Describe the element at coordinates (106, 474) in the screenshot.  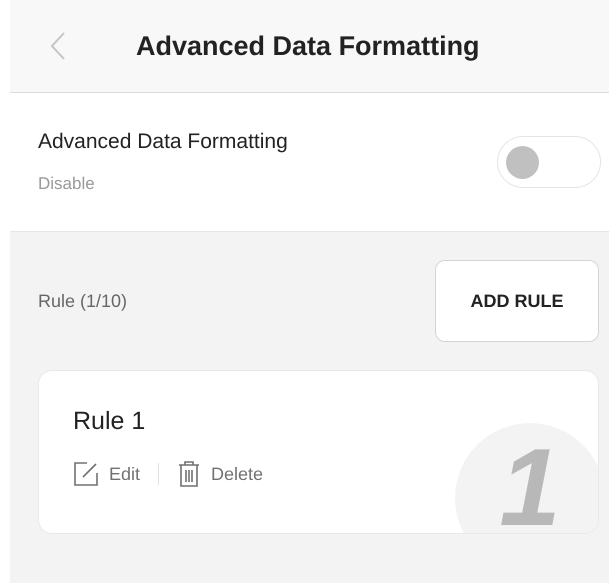
I see `edit-button: Edit` at that location.